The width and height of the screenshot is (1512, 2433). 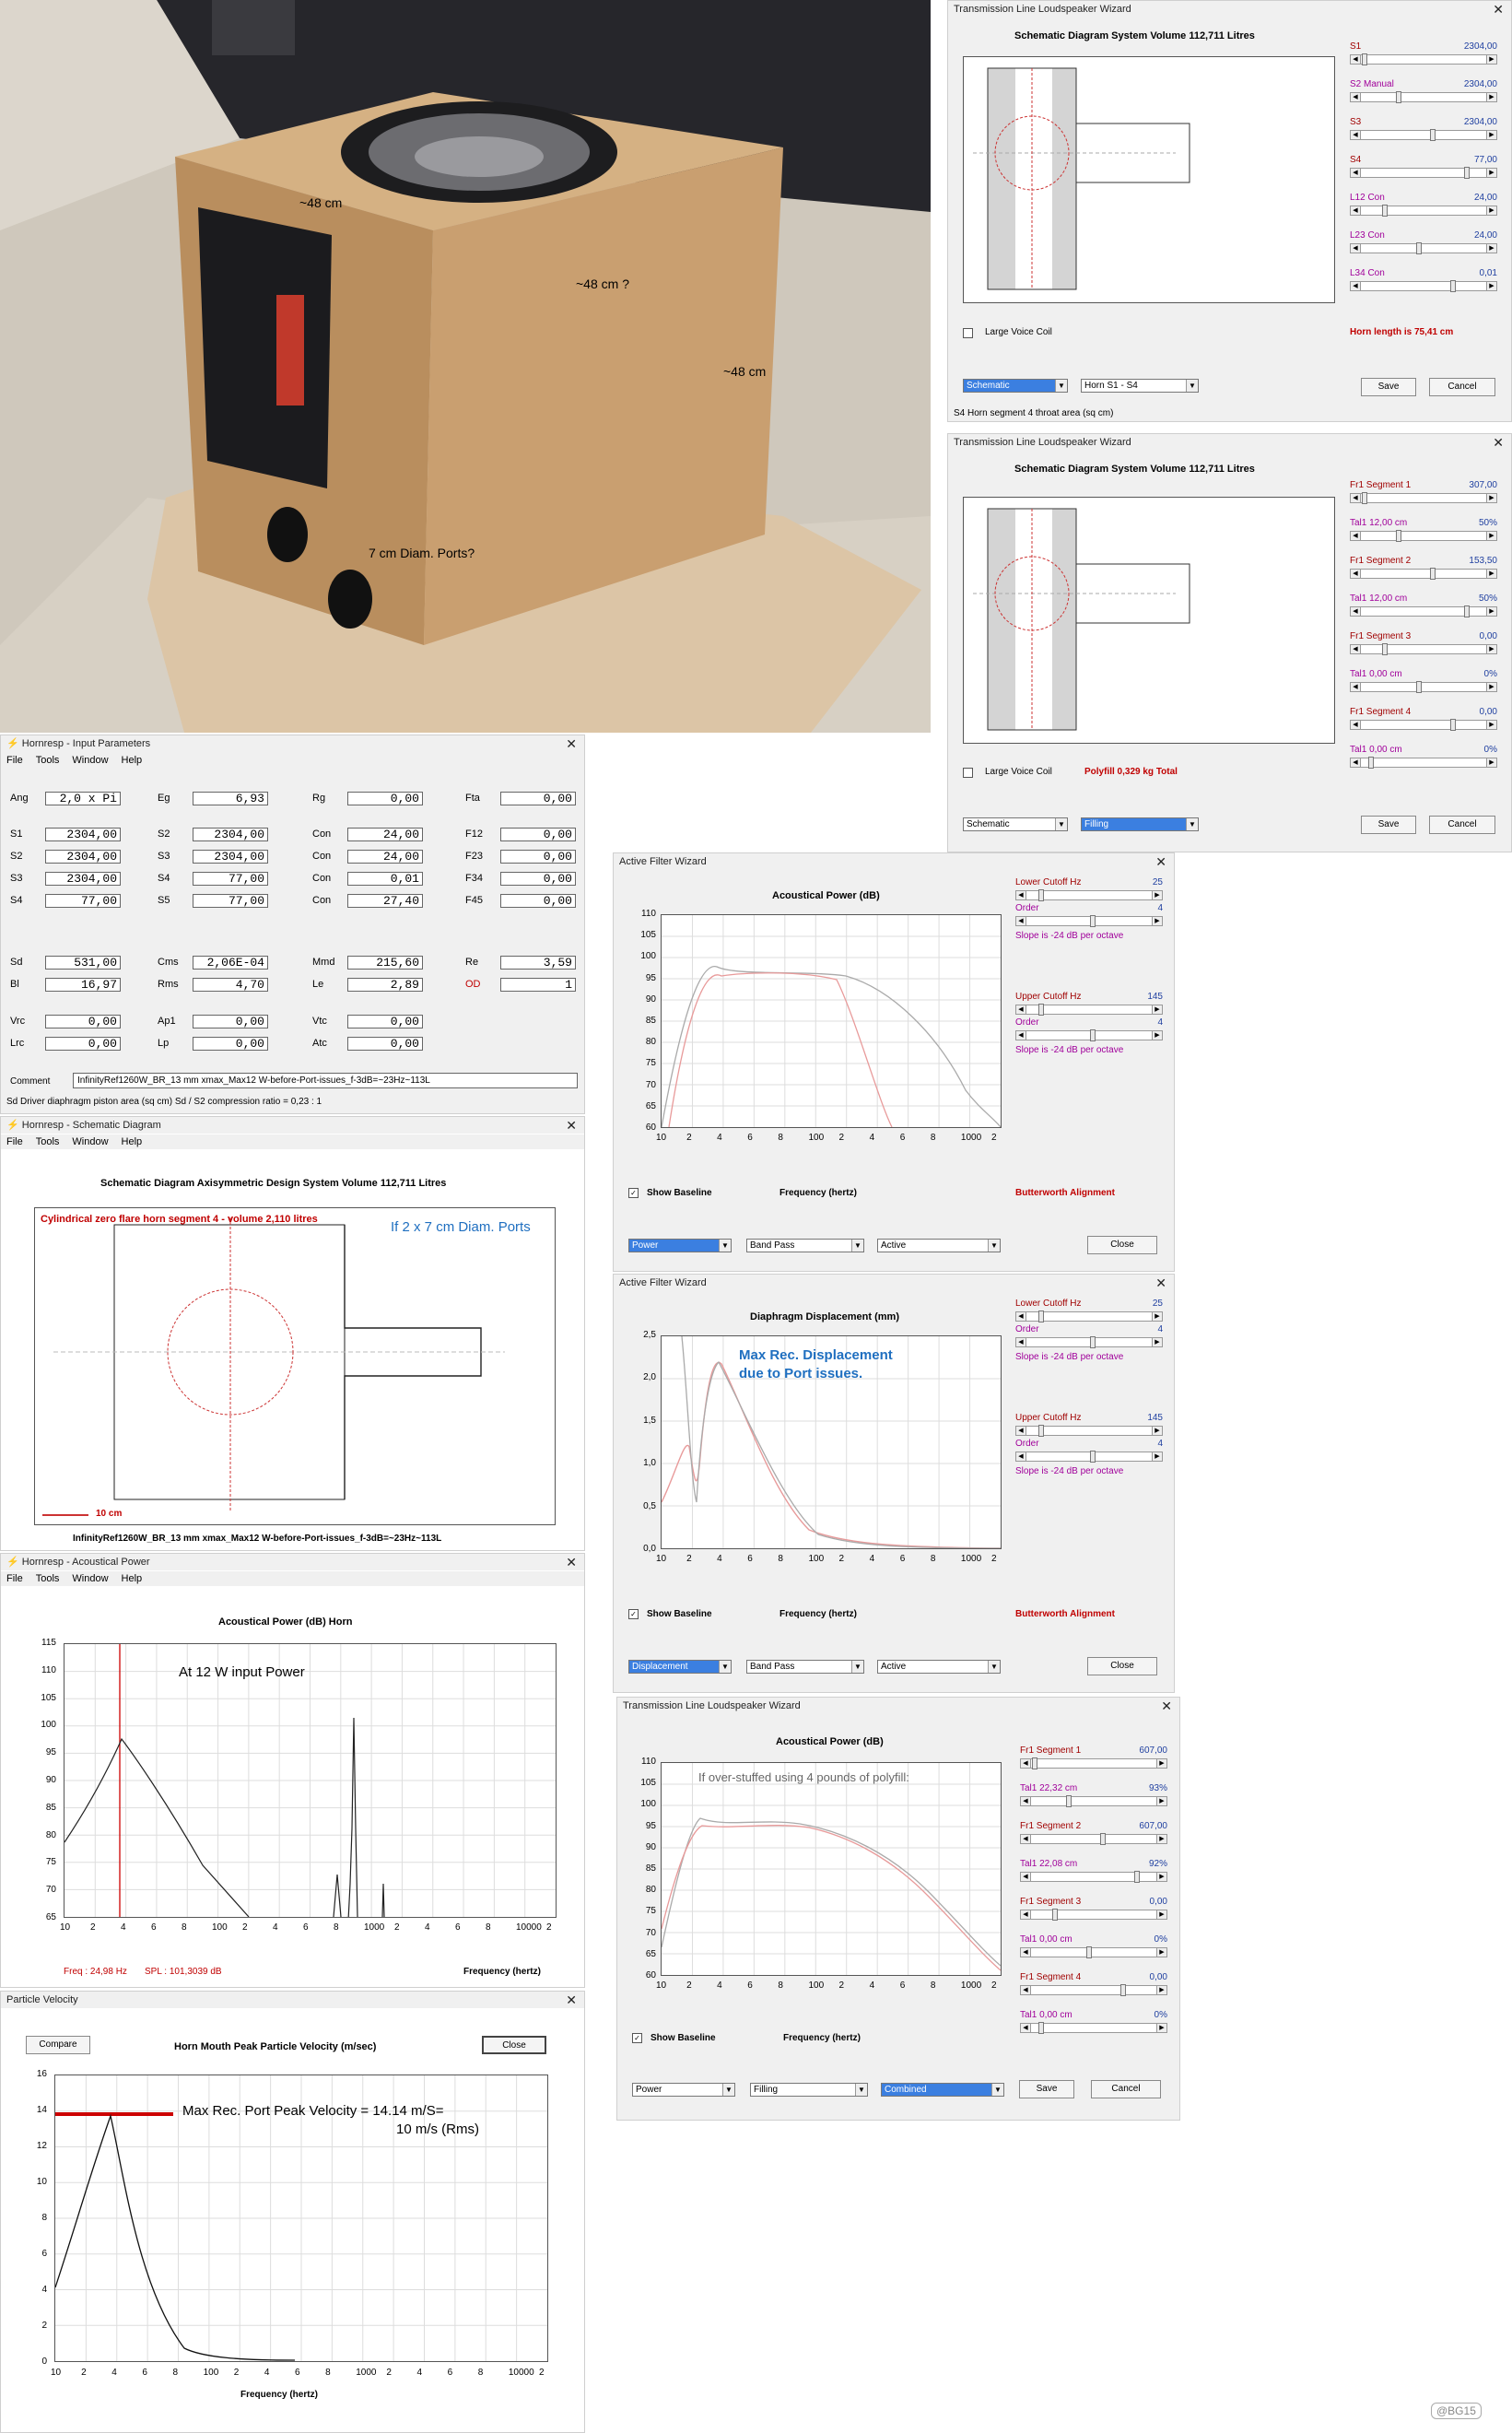 What do you see at coordinates (385, 857) in the screenshot?
I see `param-field: 24,00` at bounding box center [385, 857].